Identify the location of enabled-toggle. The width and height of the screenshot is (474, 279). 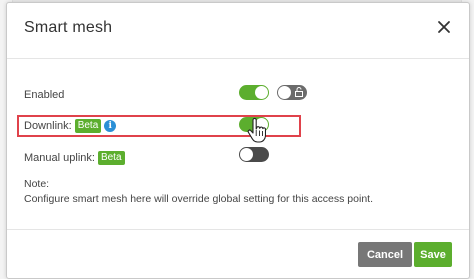
(254, 92).